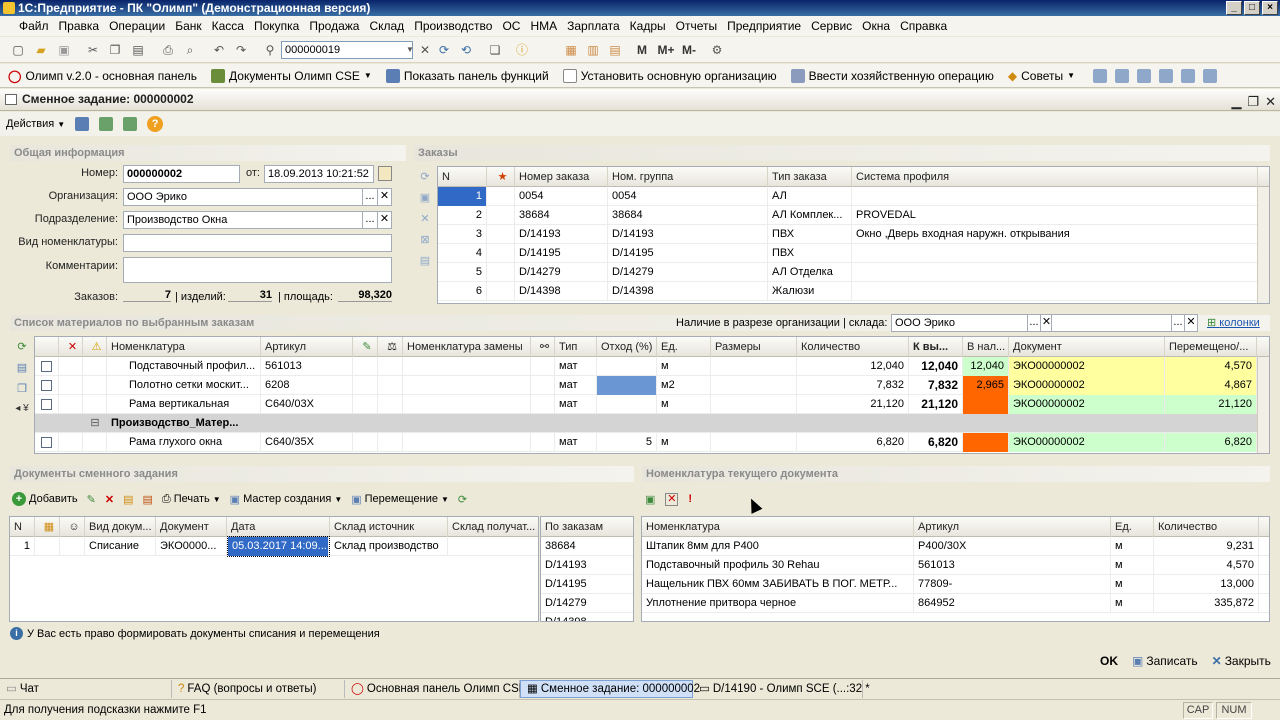  Describe the element at coordinates (923, 26) in the screenshot. I see `menu-help: Справка` at that location.